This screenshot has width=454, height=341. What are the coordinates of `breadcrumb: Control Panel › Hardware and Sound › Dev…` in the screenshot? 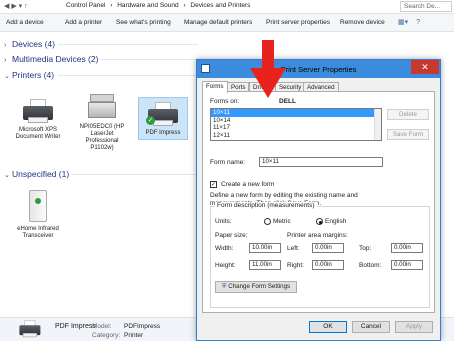 It's located at (159, 5).